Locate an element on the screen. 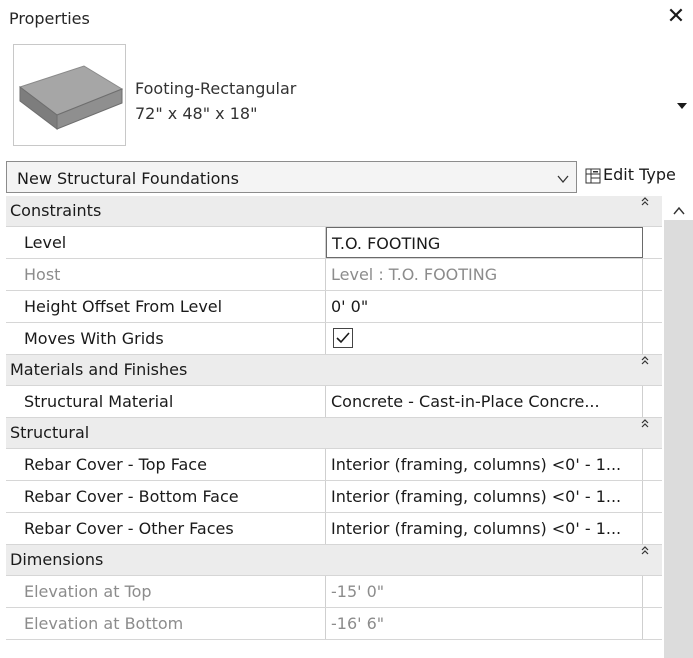 Image resolution: width=693 pixels, height=658 pixels. property-name-cell: Moves With Grids is located at coordinates (166, 338).